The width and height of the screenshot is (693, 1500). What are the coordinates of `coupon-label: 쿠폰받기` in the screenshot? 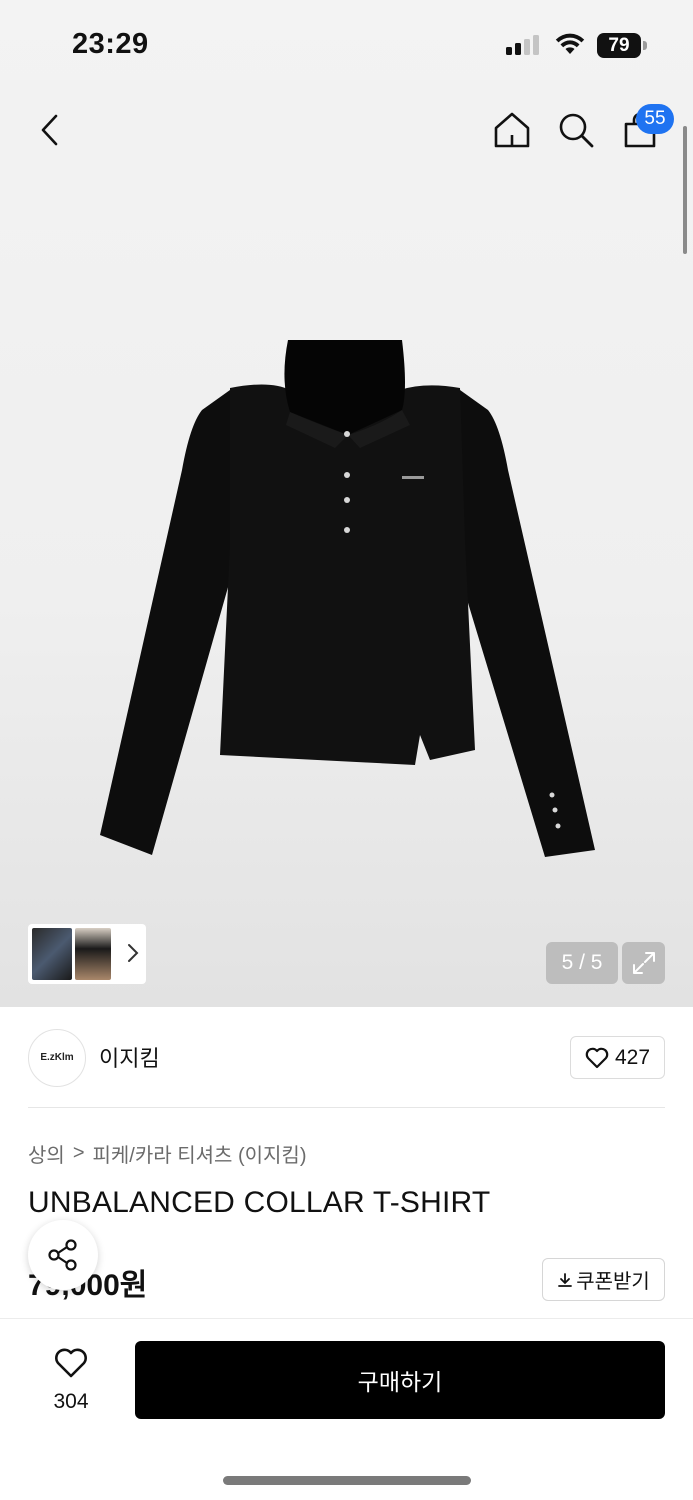 It's located at (613, 1282).